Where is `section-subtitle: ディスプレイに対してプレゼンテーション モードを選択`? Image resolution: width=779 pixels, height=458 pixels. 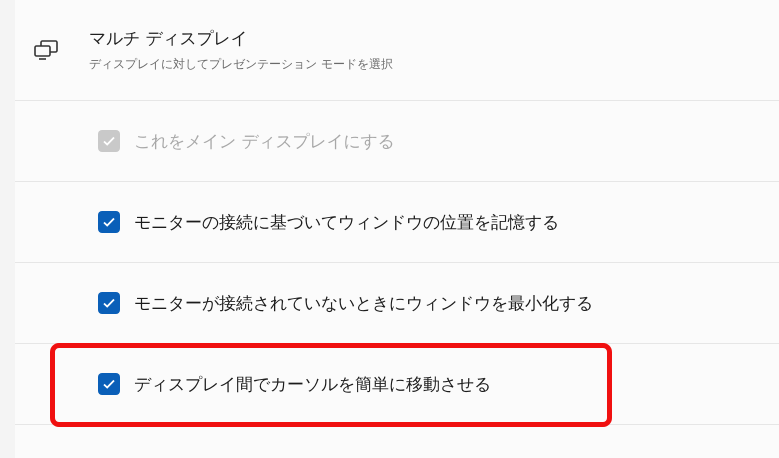 section-subtitle: ディスプレイに対してプレゼンテーション モードを選択 is located at coordinates (241, 64).